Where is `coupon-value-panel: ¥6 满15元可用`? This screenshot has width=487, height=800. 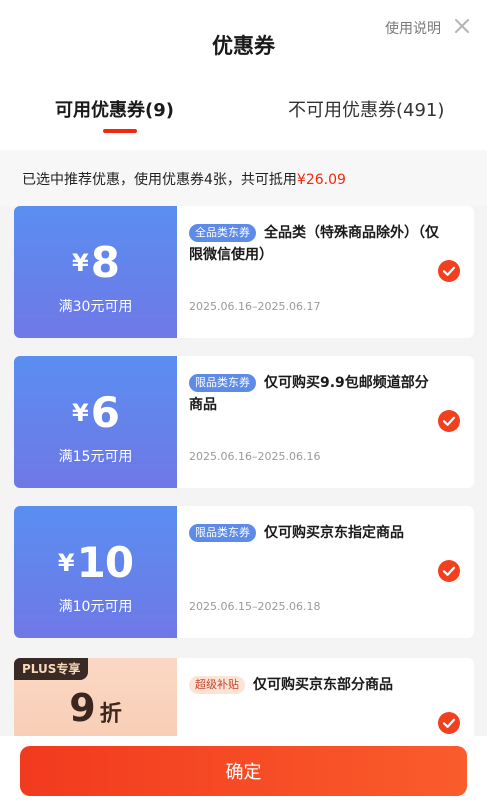 coupon-value-panel: ¥6 满15元可用 is located at coordinates (95, 422).